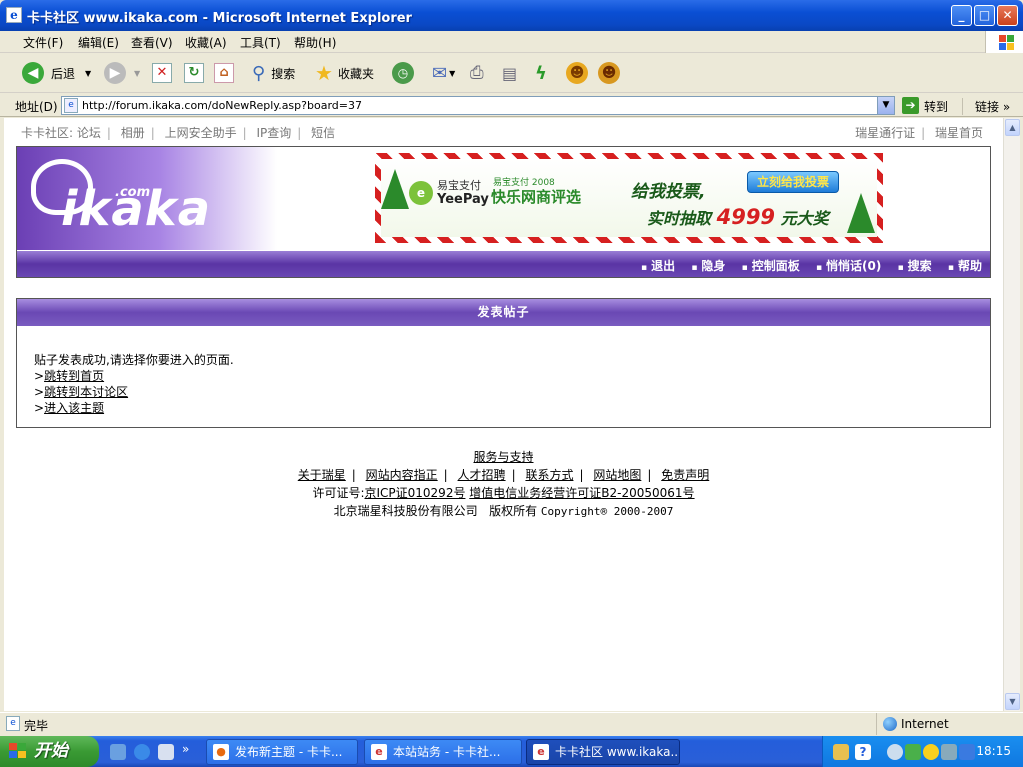 This screenshot has width=1023, height=767. What do you see at coordinates (74, 408) in the screenshot?
I see `goto-topic-link: 进入该主题` at bounding box center [74, 408].